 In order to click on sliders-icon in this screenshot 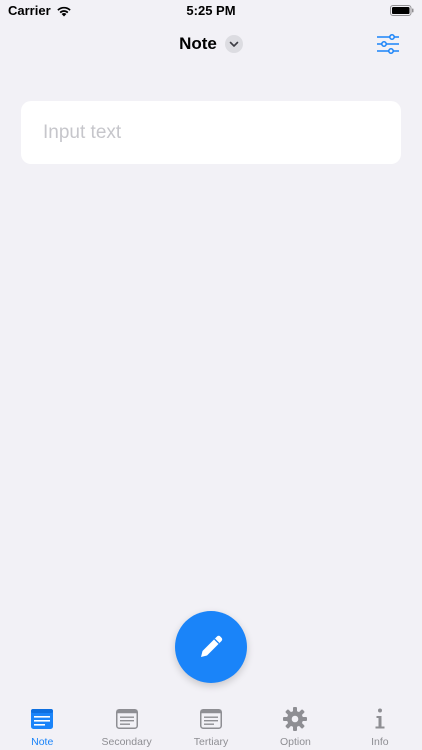, I will do `click(388, 44)`.